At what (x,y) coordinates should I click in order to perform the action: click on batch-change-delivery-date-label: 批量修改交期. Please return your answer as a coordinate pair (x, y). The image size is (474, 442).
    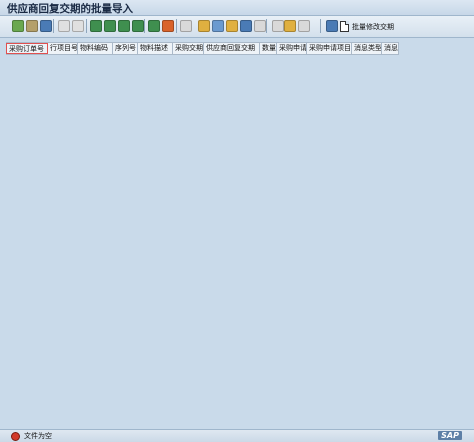
    Looking at the image, I should click on (373, 26).